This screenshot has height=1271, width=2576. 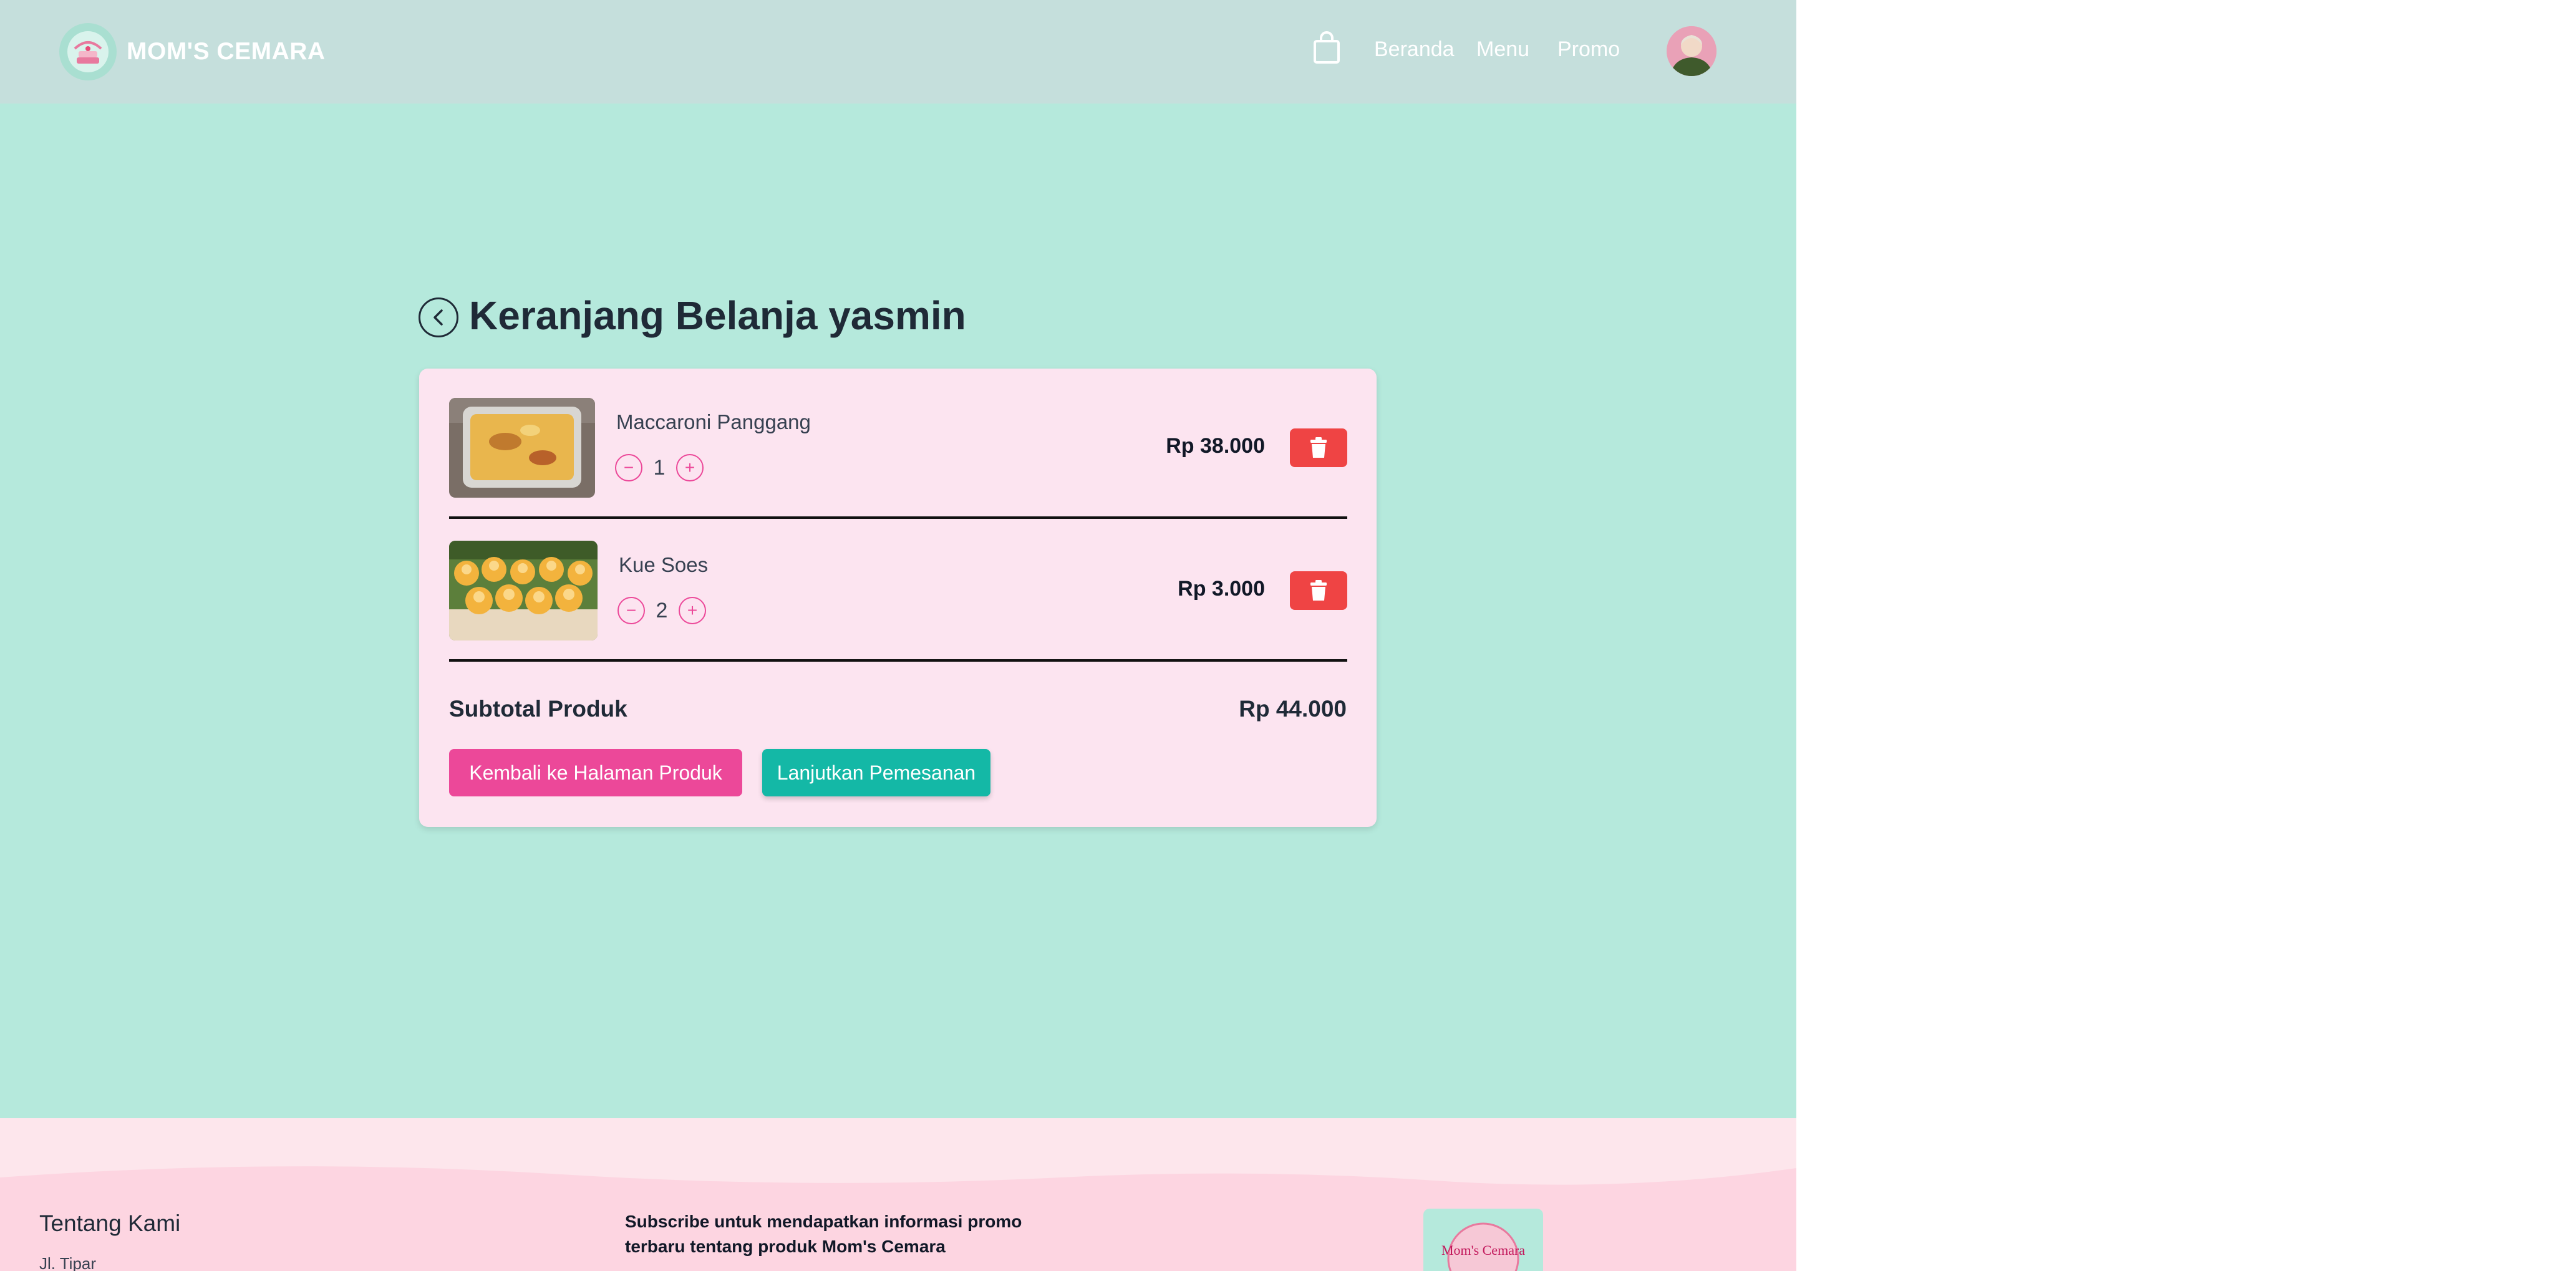 What do you see at coordinates (523, 590) in the screenshot?
I see `product-image-kue-soes` at bounding box center [523, 590].